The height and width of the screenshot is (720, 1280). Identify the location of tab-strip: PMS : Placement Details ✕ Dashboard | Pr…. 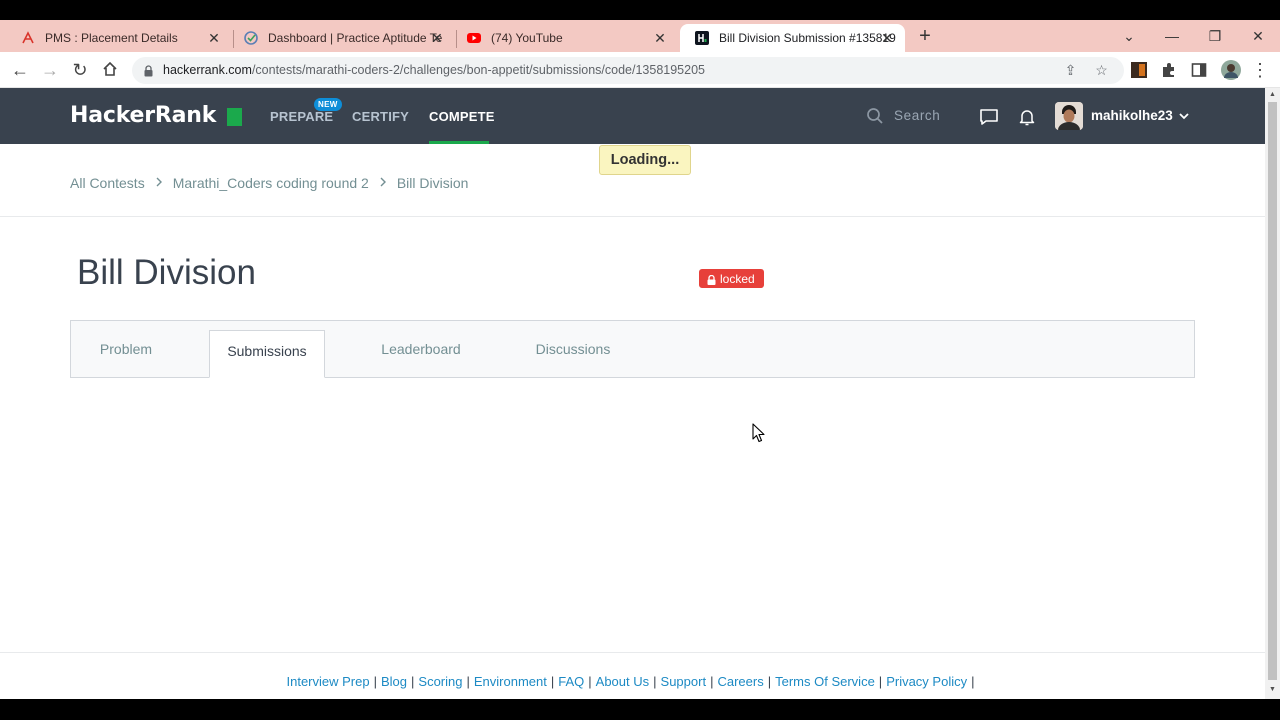
(640, 36).